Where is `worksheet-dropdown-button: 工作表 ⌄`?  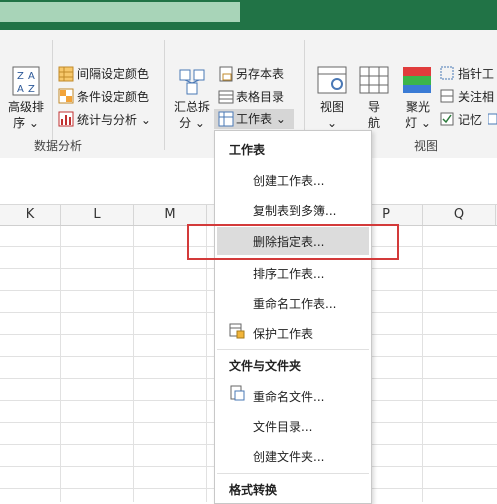 worksheet-dropdown-button: 工作表 ⌄ is located at coordinates (254, 119).